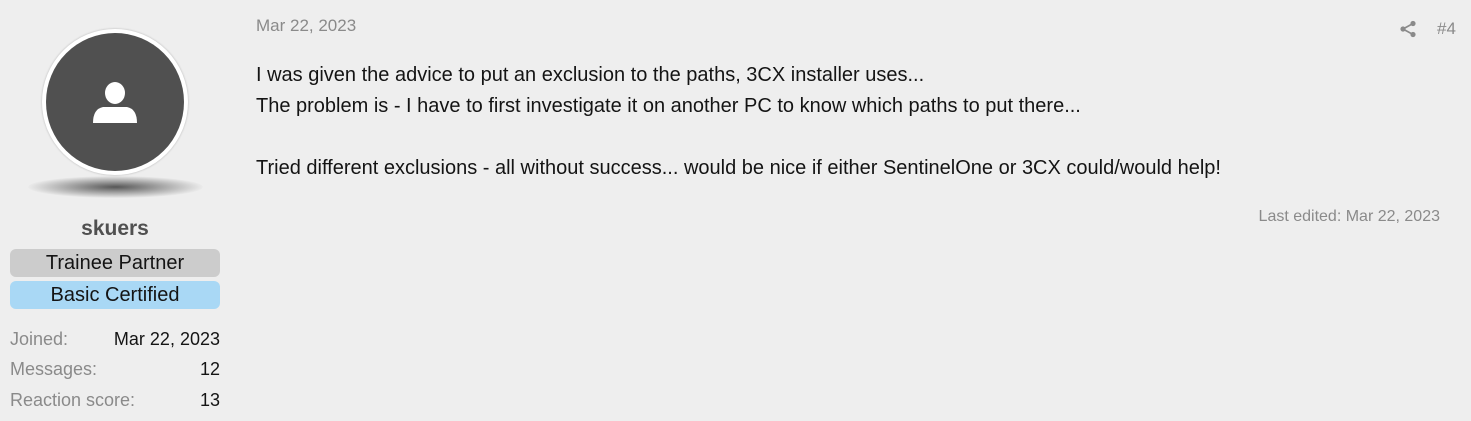  Describe the element at coordinates (166, 339) in the screenshot. I see `stat-joined-value: Mar 22, 2023` at that location.